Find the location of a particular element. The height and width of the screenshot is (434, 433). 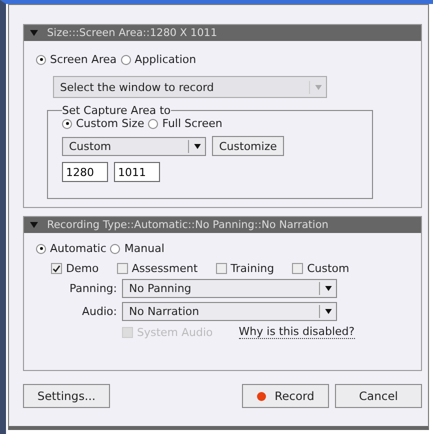

record-button: Record is located at coordinates (285, 396).